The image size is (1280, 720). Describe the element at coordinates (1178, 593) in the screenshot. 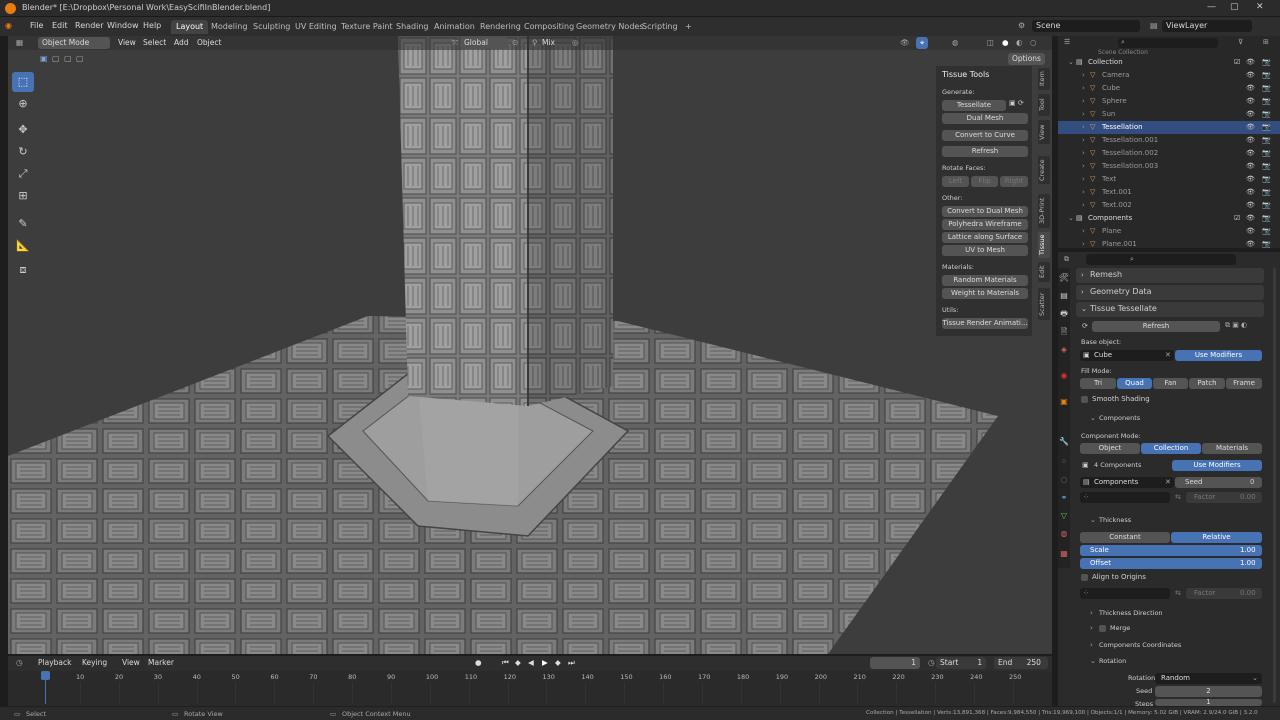

I see `invert-arrows-icon-2: ⇆` at that location.